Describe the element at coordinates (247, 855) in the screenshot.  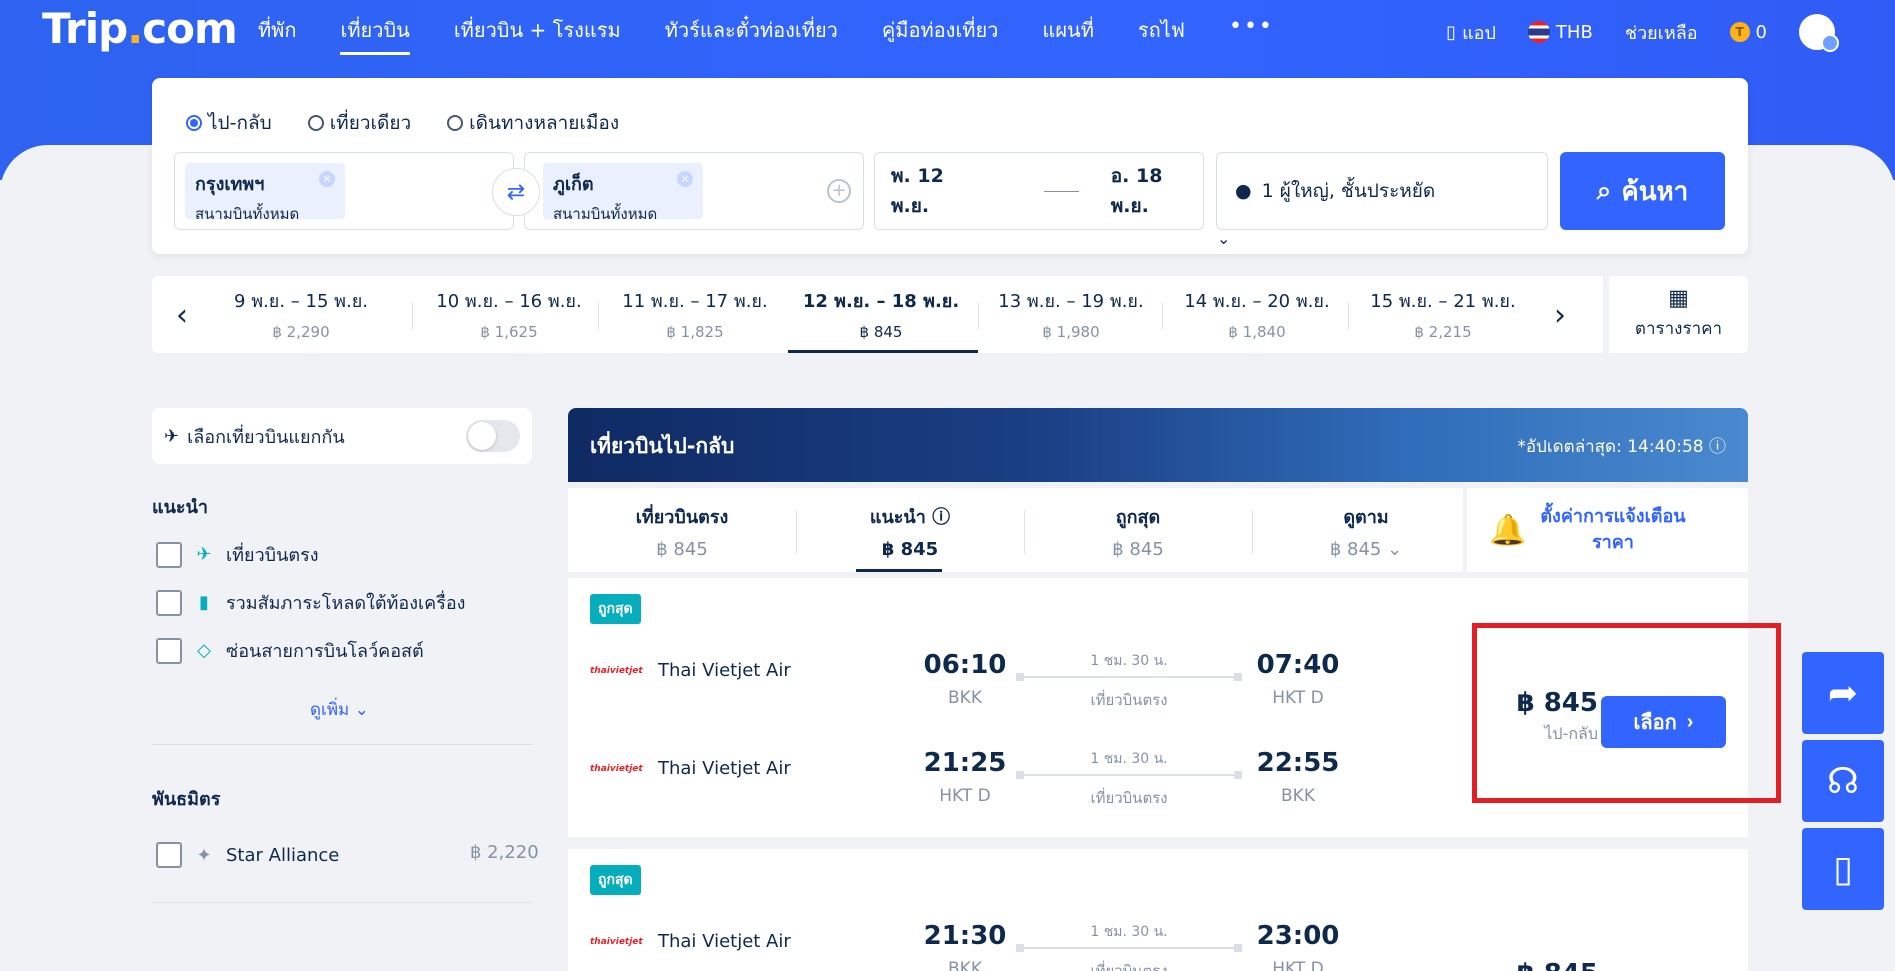
I see `filter-star-alliance: ✦ Star Alliance` at that location.